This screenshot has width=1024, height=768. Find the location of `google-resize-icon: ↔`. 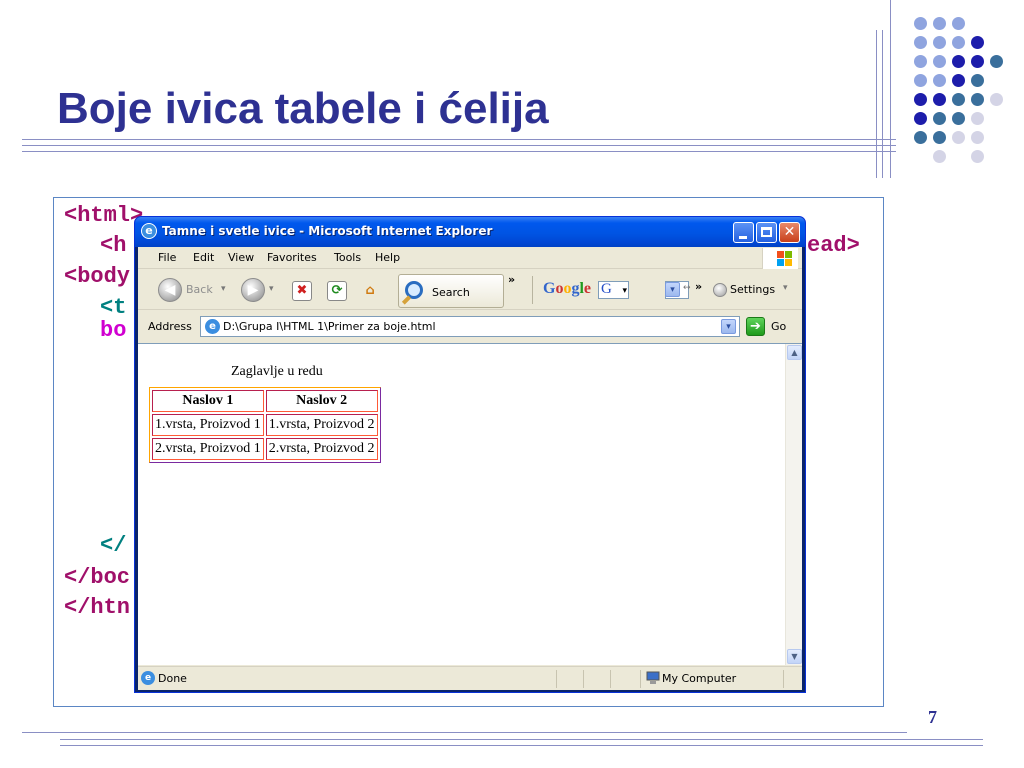

google-resize-icon: ↔ is located at coordinates (687, 288).